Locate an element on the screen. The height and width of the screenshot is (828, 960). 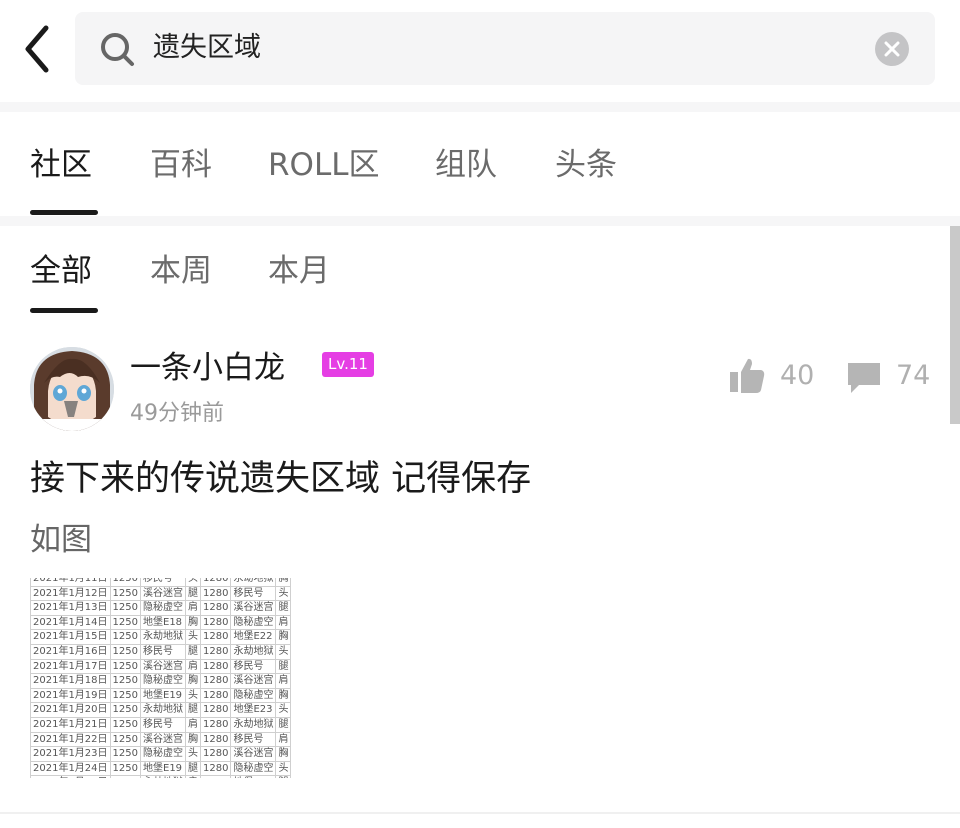
comment-button is located at coordinates (864, 378).